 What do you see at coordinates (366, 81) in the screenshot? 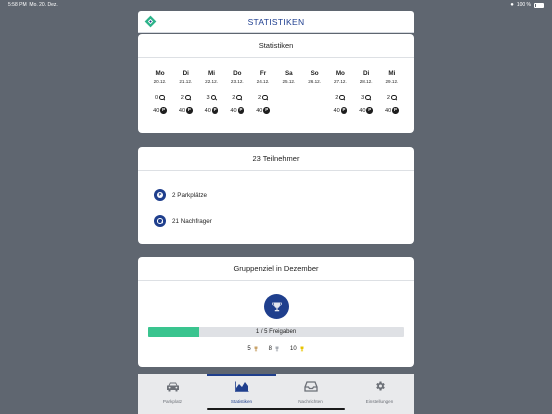
I see `day-date: 28.12.` at bounding box center [366, 81].